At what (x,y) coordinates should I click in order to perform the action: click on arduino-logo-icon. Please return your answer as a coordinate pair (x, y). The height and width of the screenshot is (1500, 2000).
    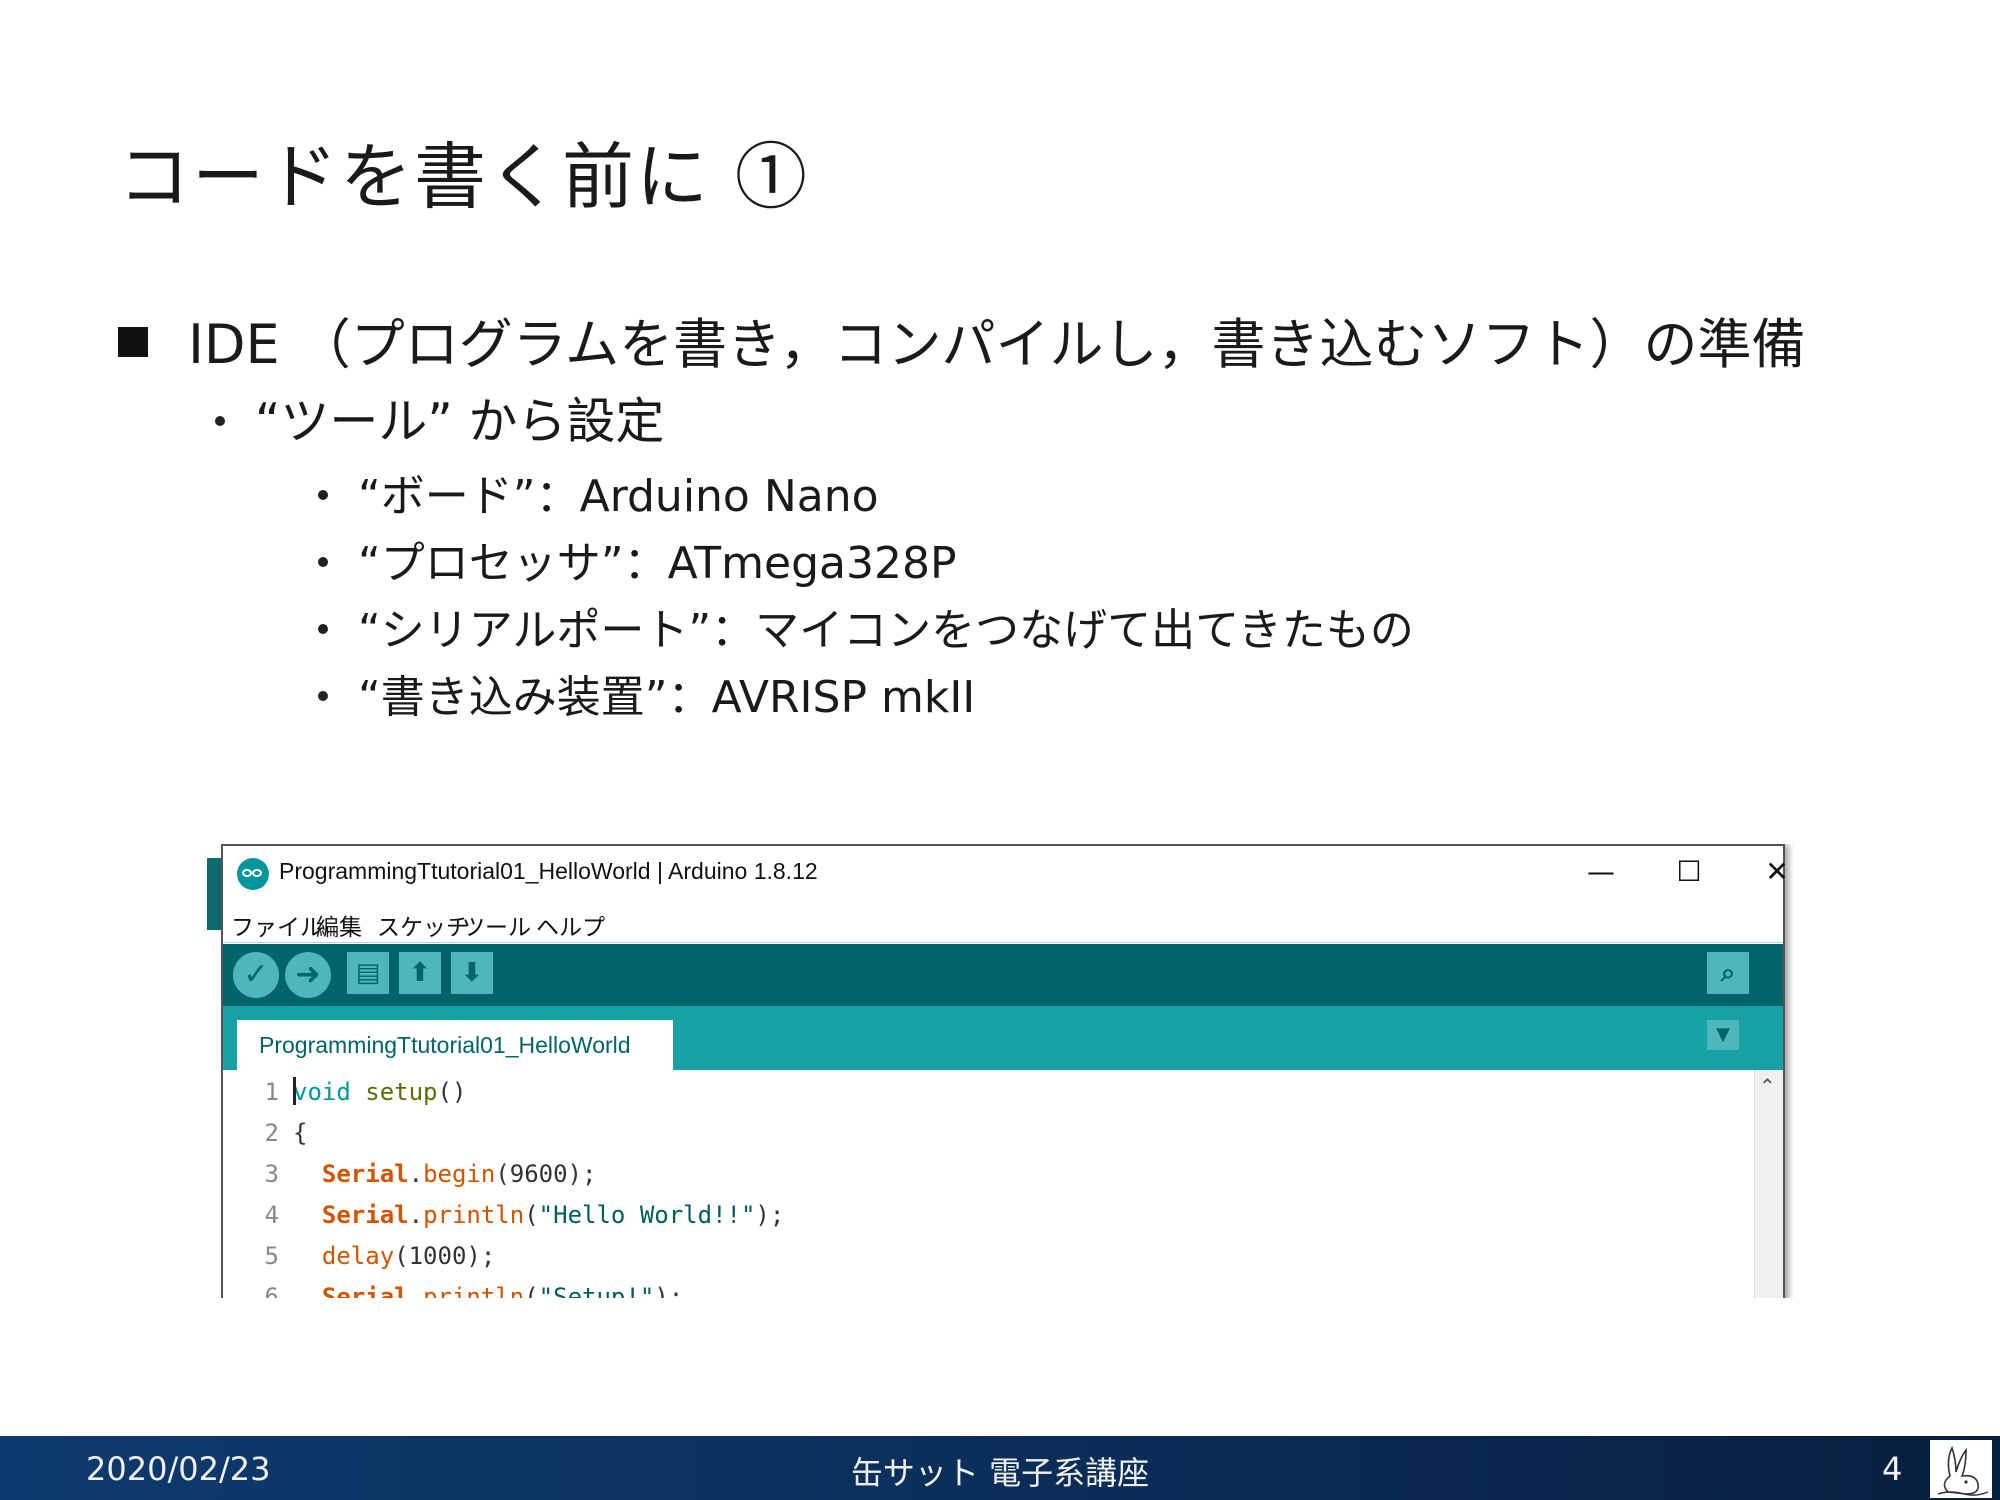
    Looking at the image, I should click on (253, 874).